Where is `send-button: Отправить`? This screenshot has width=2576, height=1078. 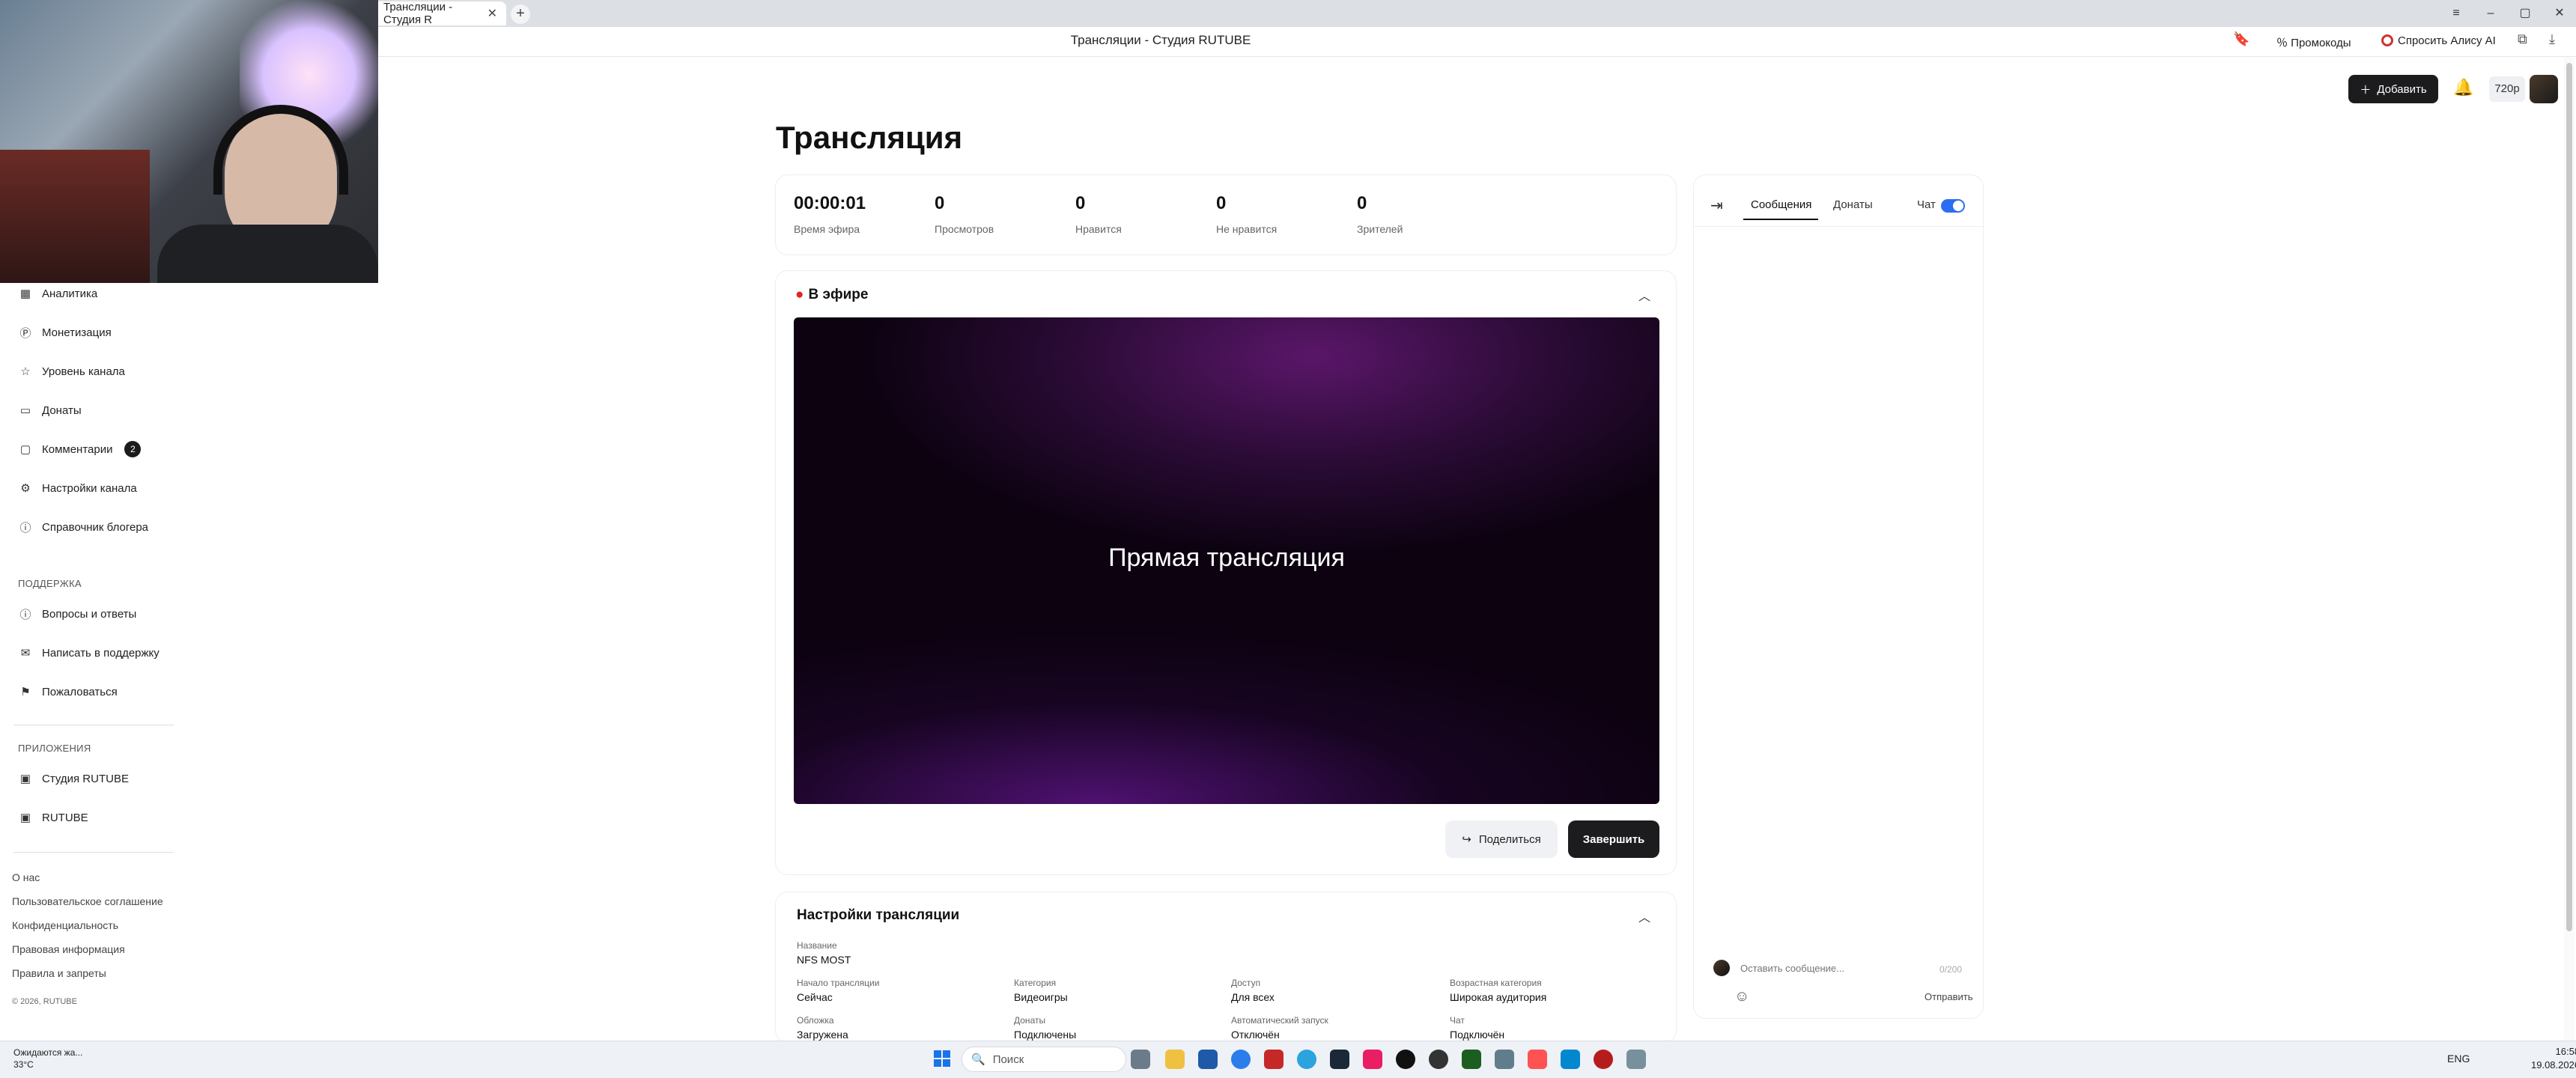 send-button: Отправить is located at coordinates (1948, 996).